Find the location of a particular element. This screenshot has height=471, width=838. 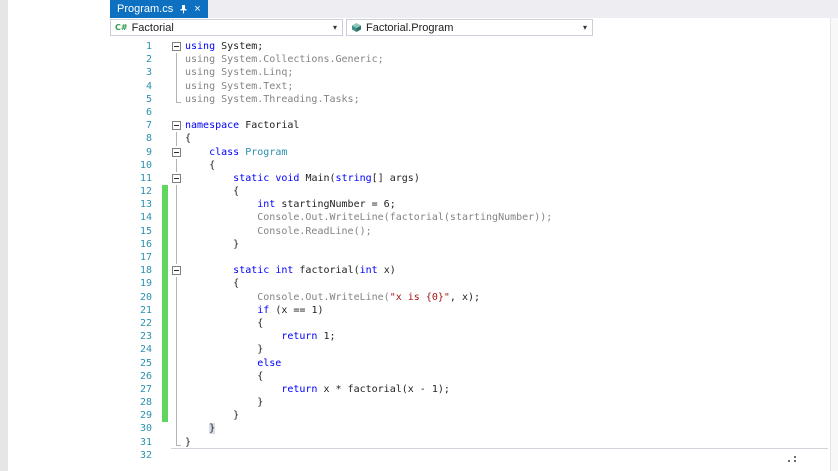

line-number: 9 is located at coordinates (134, 152).